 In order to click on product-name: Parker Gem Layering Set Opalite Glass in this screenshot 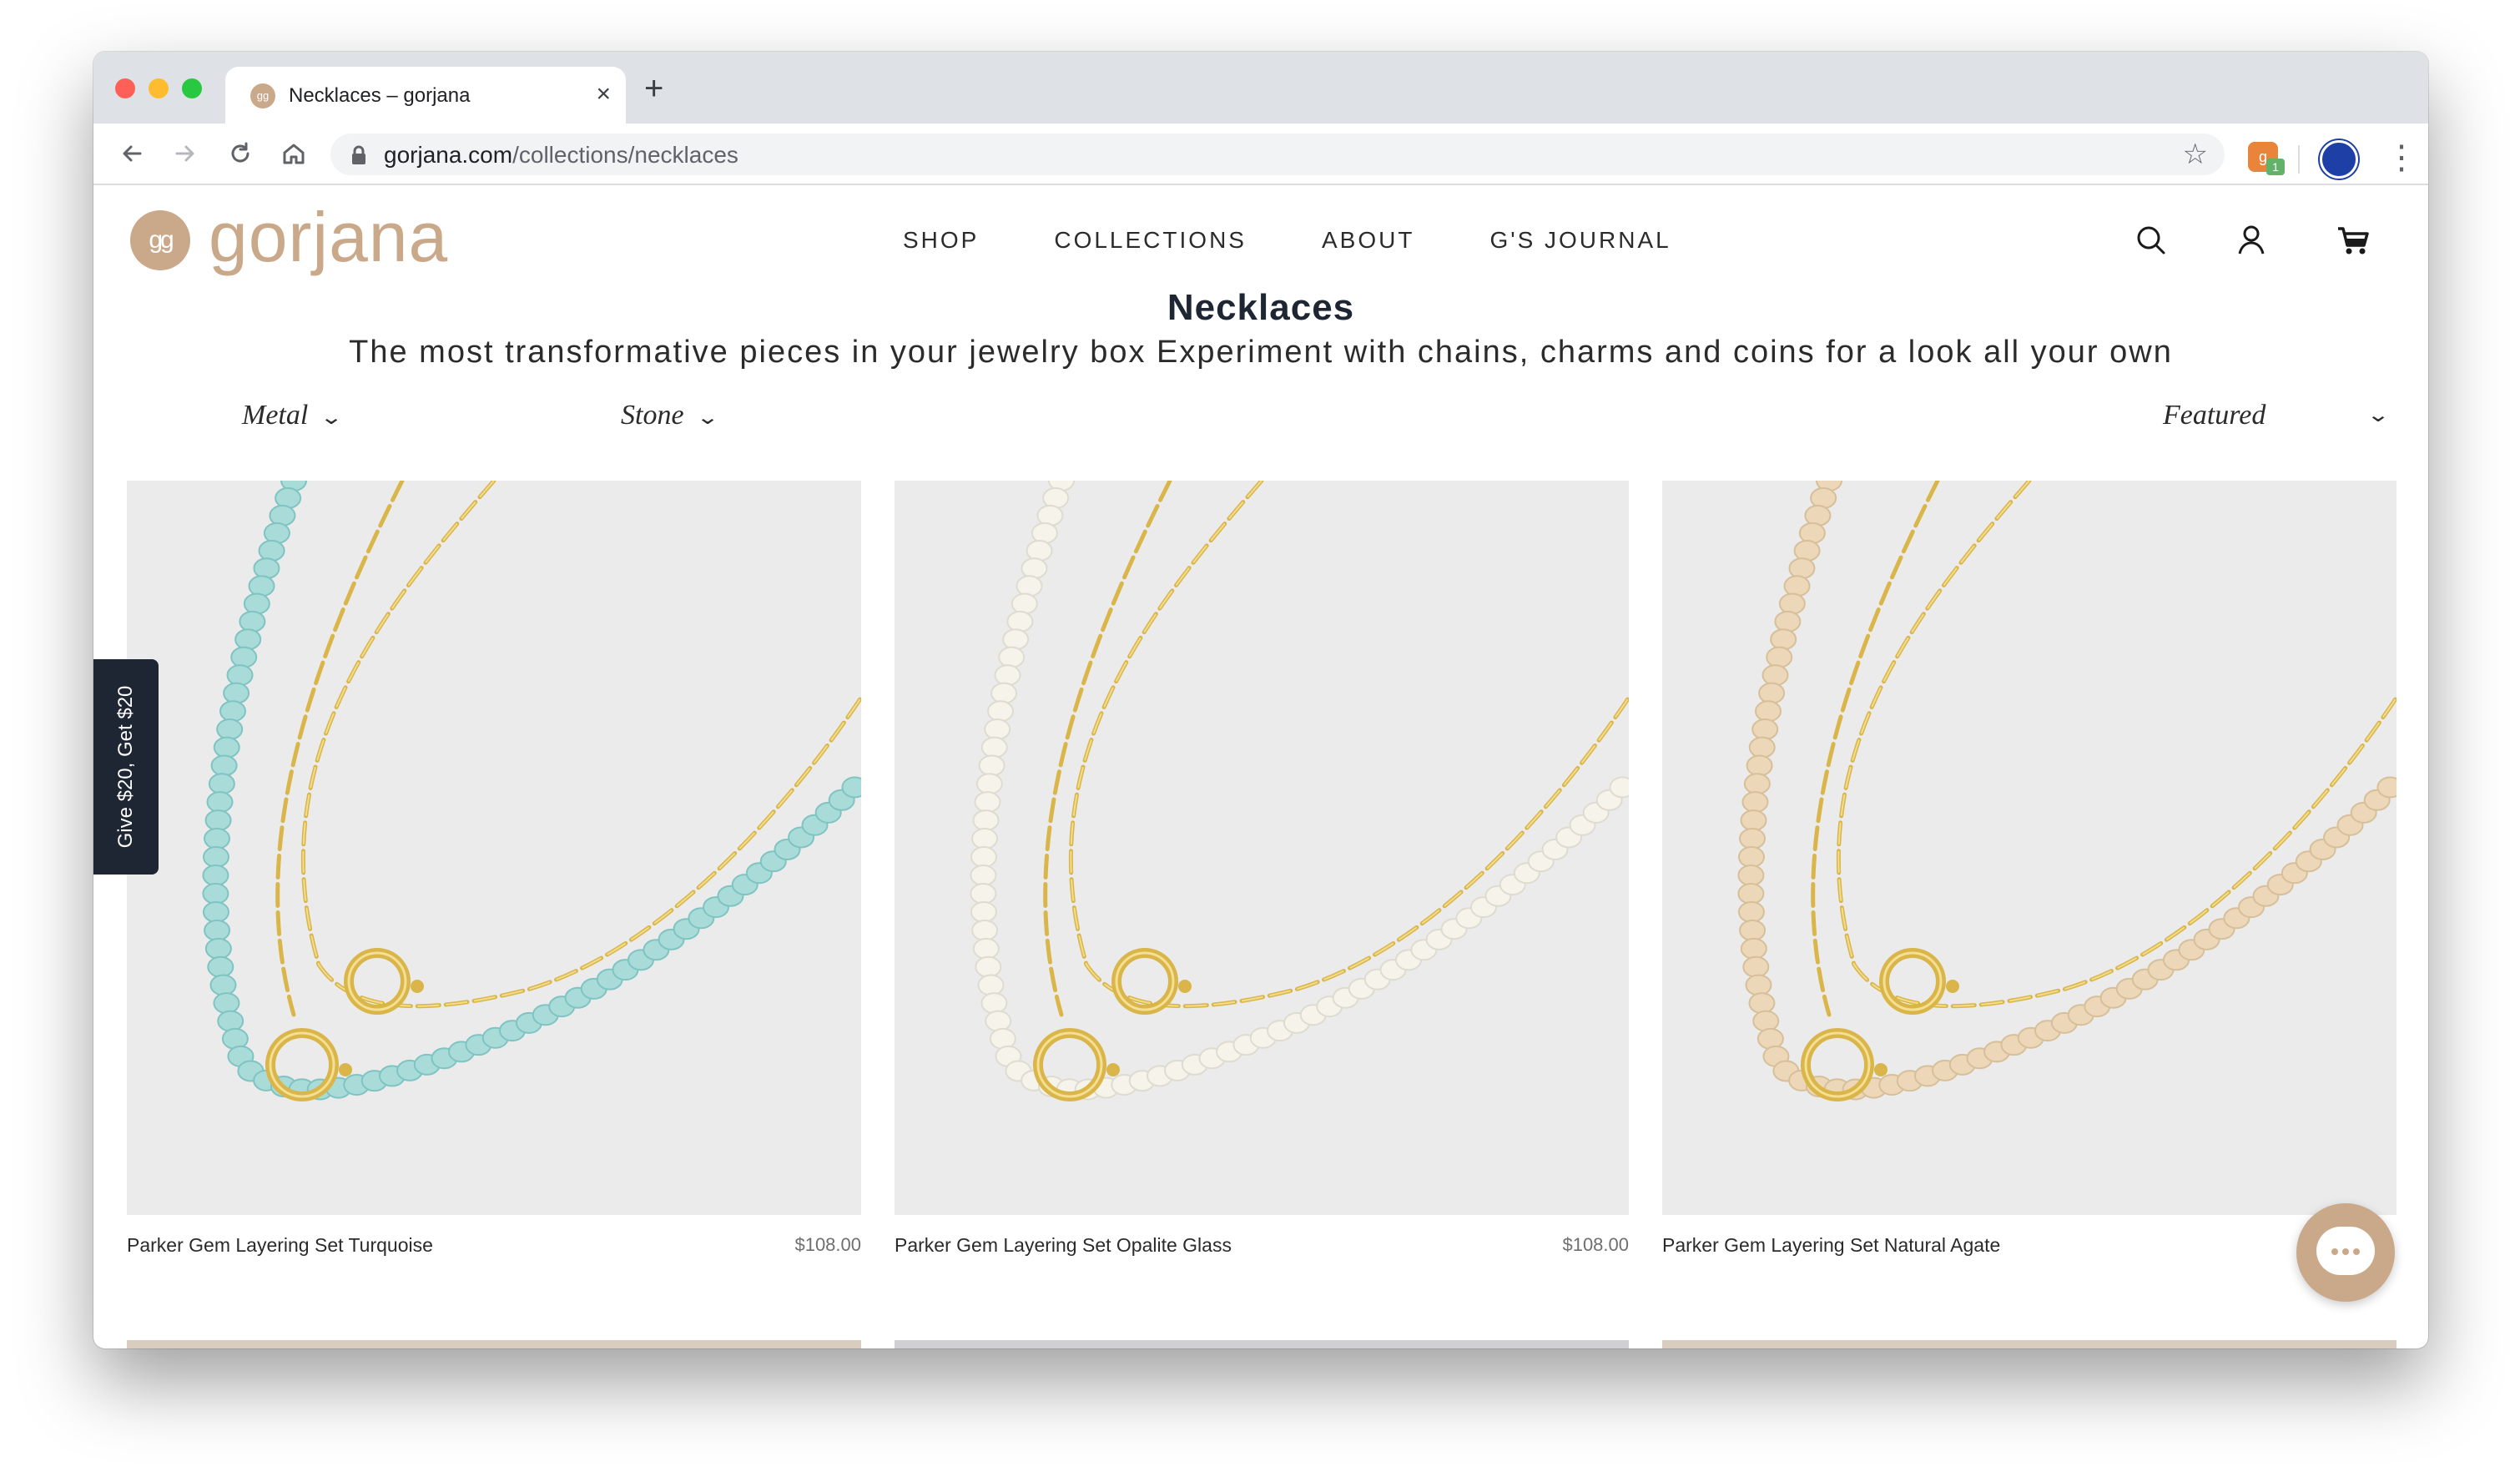, I will do `click(1063, 1245)`.